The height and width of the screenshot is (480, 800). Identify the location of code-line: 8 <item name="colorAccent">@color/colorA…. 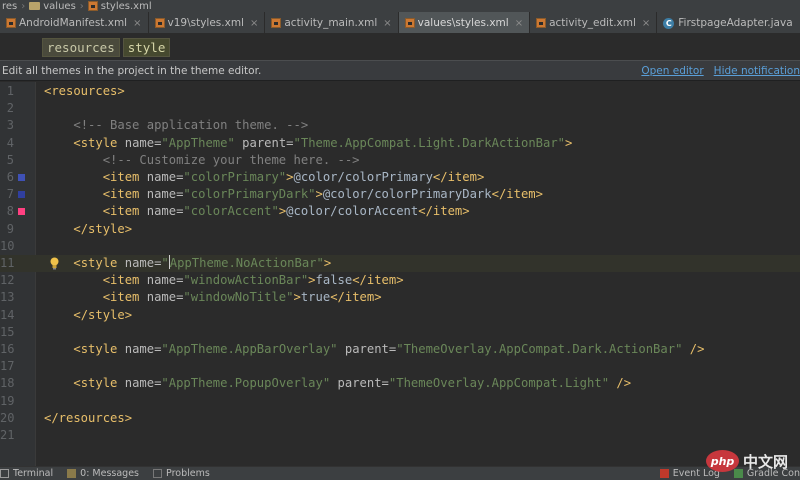
(400, 211).